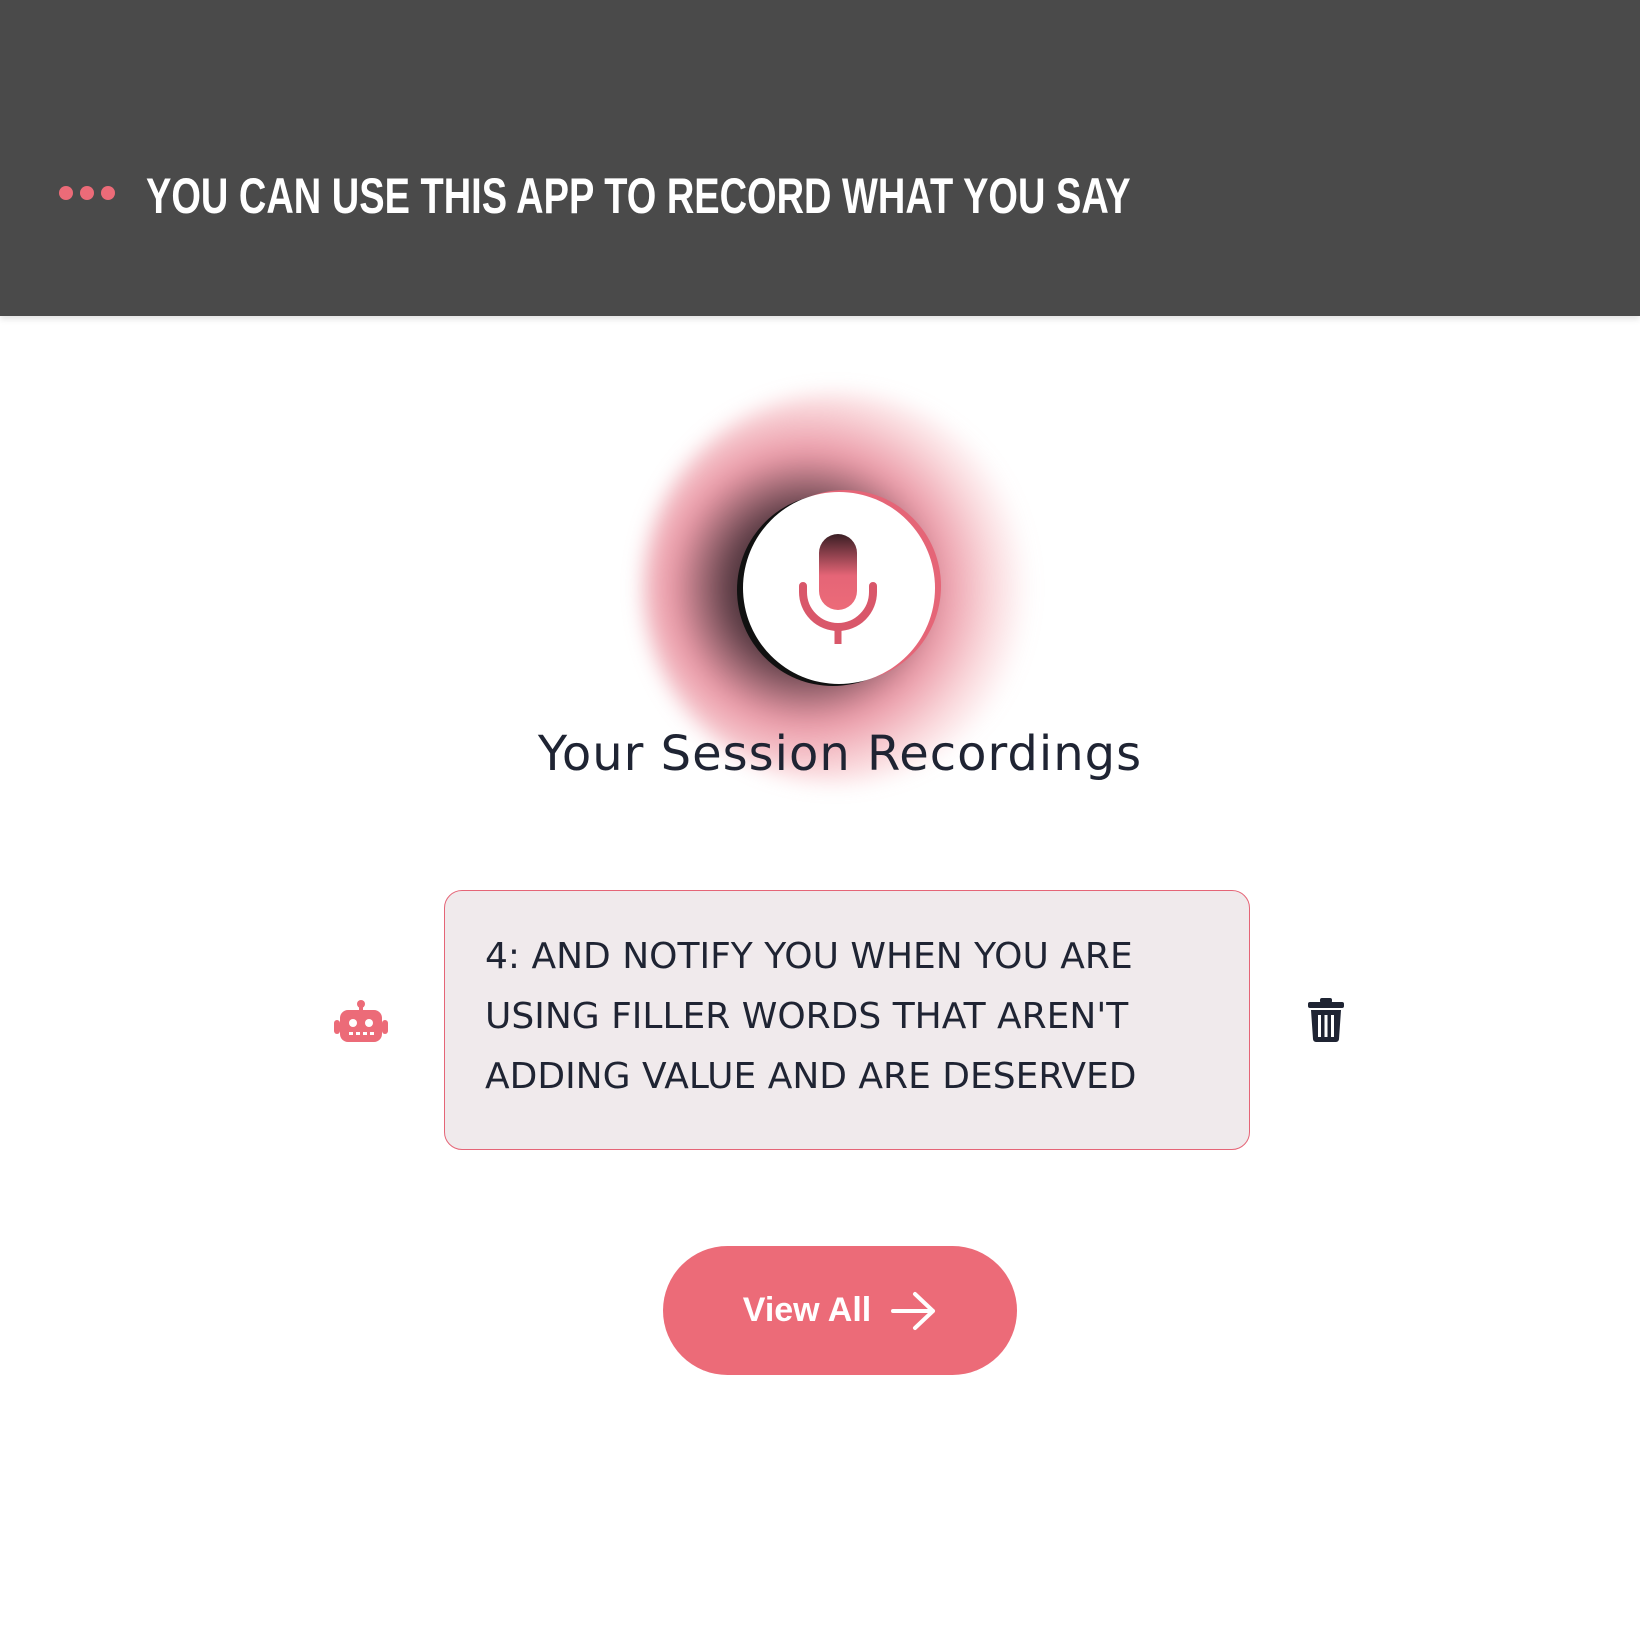 The height and width of the screenshot is (1638, 1640). I want to click on view-all-label: View All, so click(807, 1310).